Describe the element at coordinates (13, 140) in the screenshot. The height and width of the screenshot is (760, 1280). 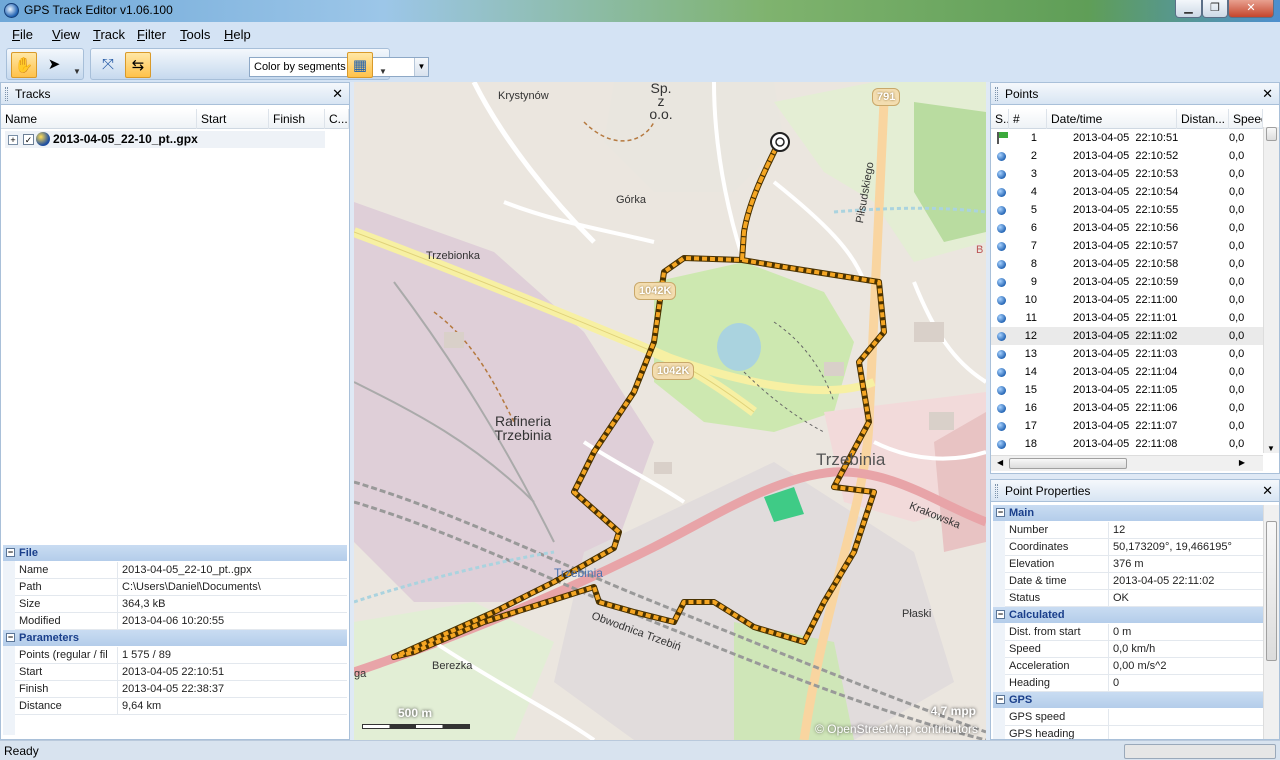
I see `expand-icon: +` at that location.